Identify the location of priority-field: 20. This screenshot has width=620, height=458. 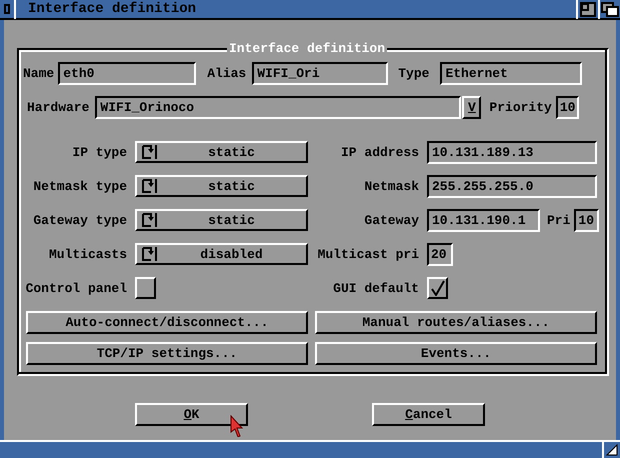
(440, 254).